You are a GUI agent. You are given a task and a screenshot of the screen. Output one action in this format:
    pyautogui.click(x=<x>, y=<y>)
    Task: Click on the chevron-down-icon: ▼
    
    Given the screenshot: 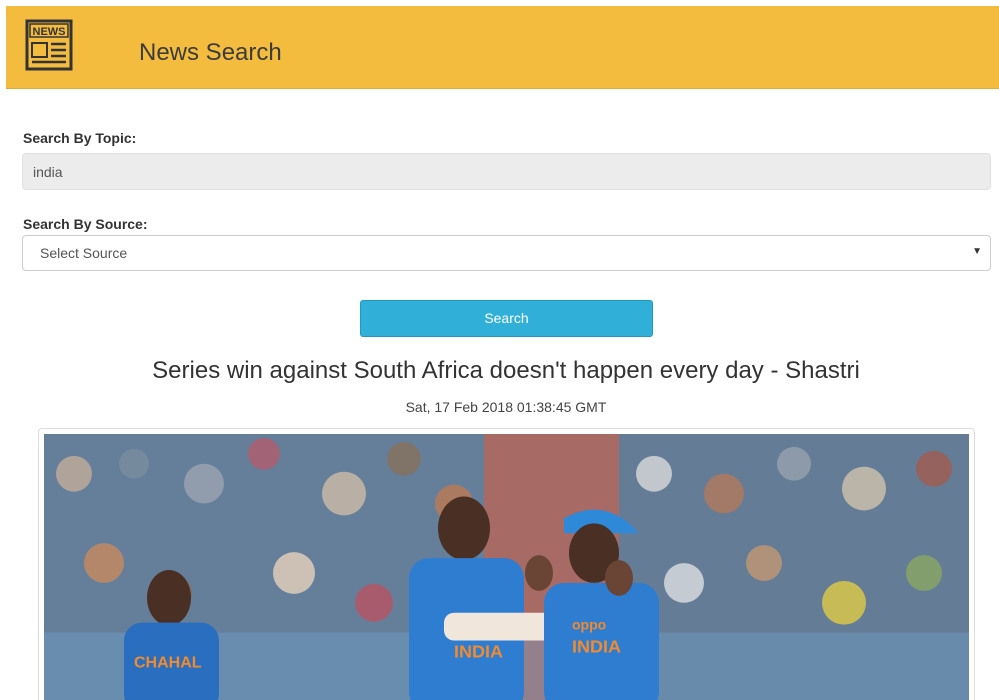 What is the action you would take?
    pyautogui.click(x=977, y=251)
    